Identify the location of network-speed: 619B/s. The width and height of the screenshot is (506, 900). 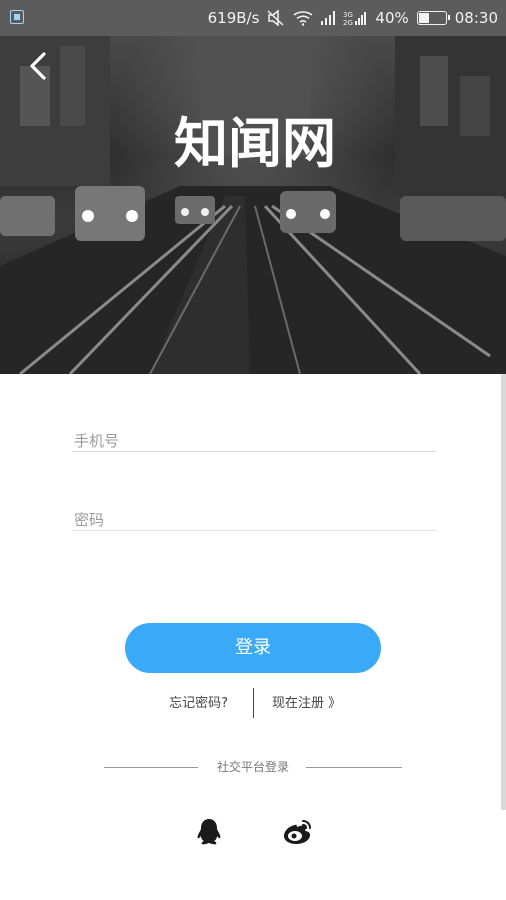
(233, 18).